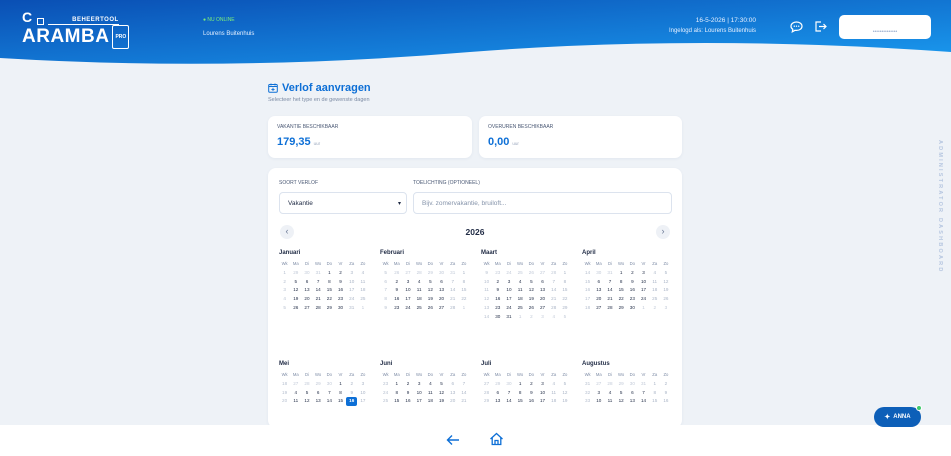 This screenshot has width=951, height=456. I want to click on calendar-day: 30, so click(340, 308).